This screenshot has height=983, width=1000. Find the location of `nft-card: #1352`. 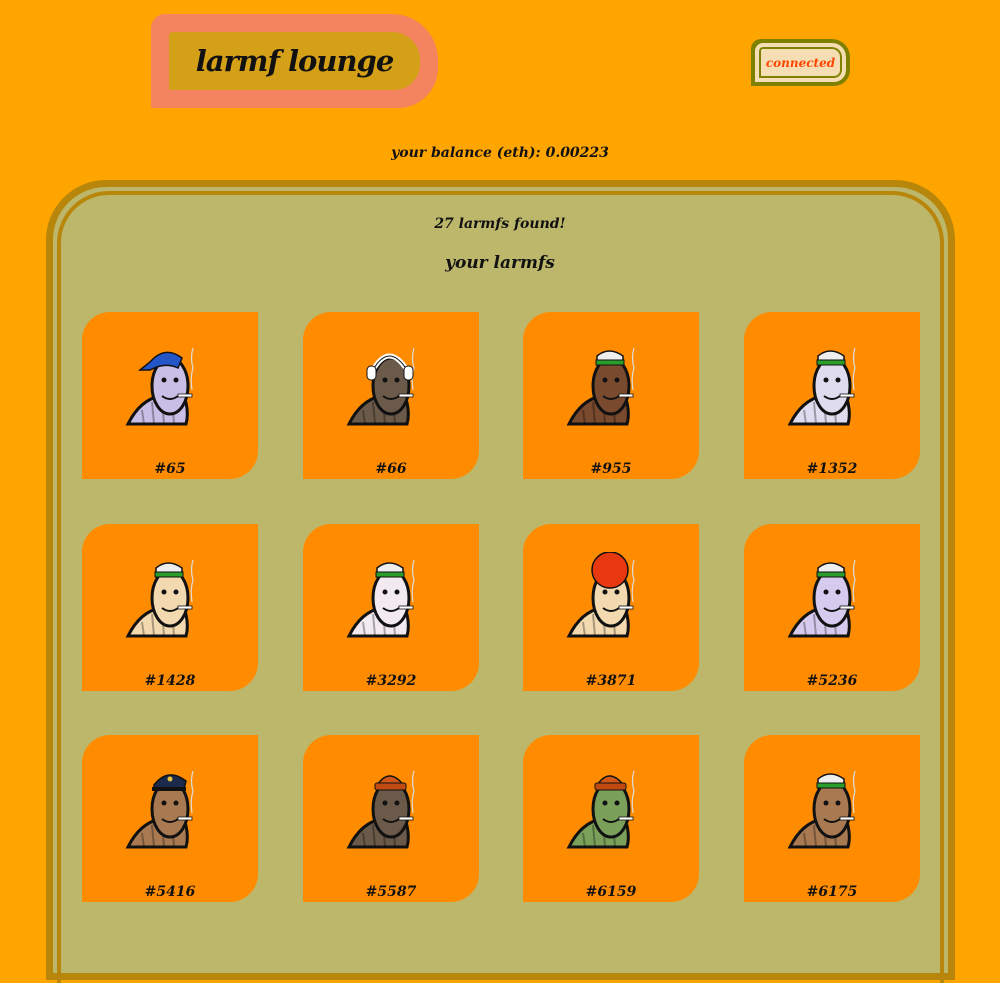

nft-card: #1352 is located at coordinates (832, 395).